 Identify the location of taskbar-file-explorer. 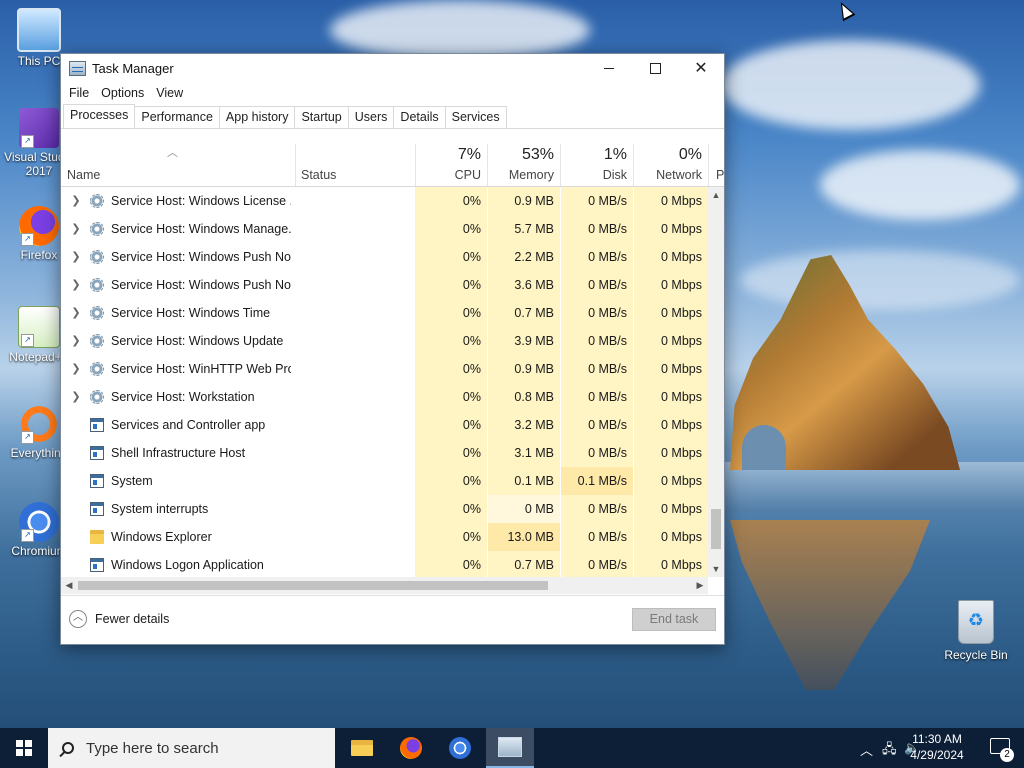
(362, 748).